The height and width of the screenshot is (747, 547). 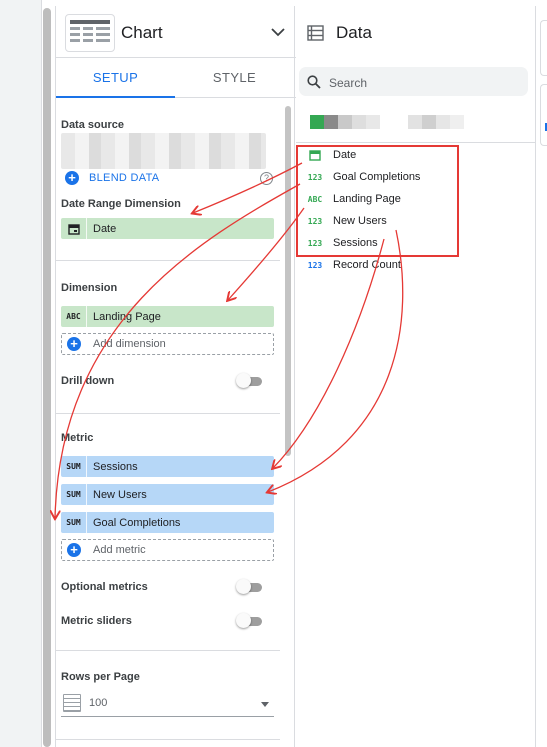 What do you see at coordinates (416, 32) in the screenshot?
I see `data-header: Data` at bounding box center [416, 32].